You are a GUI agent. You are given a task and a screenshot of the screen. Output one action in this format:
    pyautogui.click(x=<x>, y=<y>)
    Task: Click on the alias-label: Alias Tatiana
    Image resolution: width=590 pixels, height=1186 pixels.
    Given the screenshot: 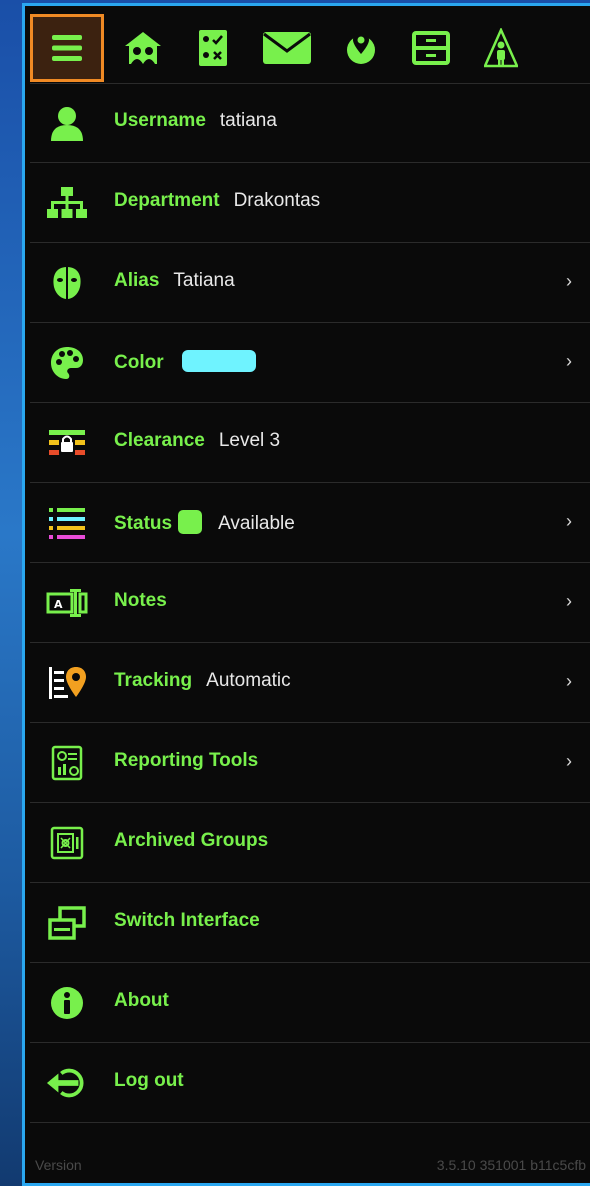 What is the action you would take?
    pyautogui.click(x=174, y=280)
    